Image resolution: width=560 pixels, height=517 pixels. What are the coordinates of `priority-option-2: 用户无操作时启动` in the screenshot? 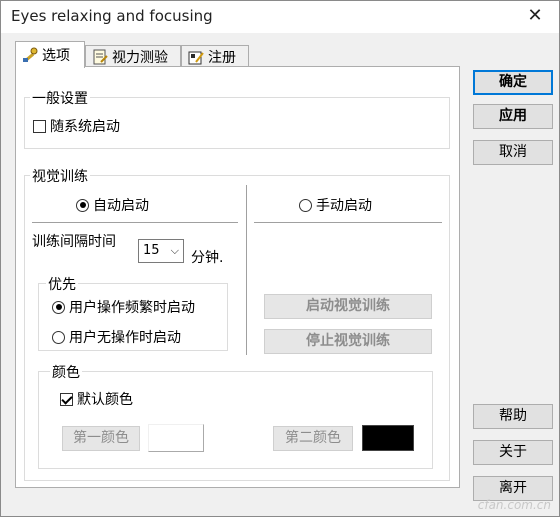 It's located at (116, 337).